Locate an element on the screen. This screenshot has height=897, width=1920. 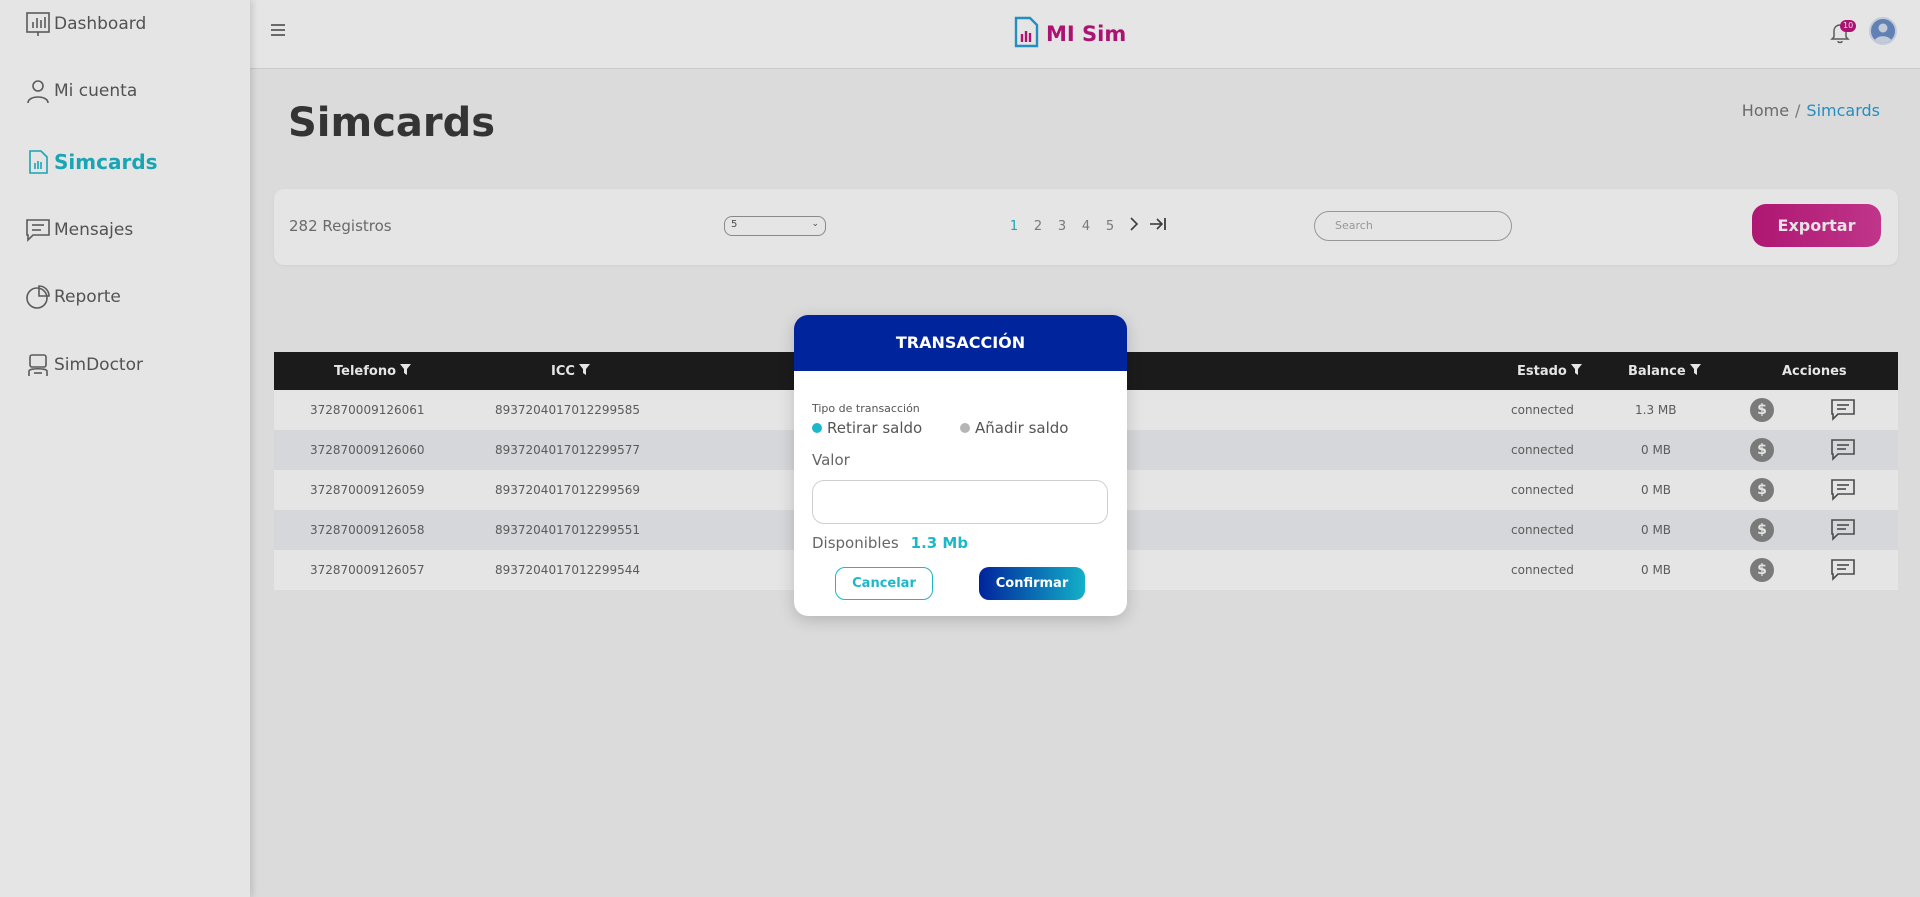
radio-retirar-saldo: Retirar saldo is located at coordinates (867, 428).